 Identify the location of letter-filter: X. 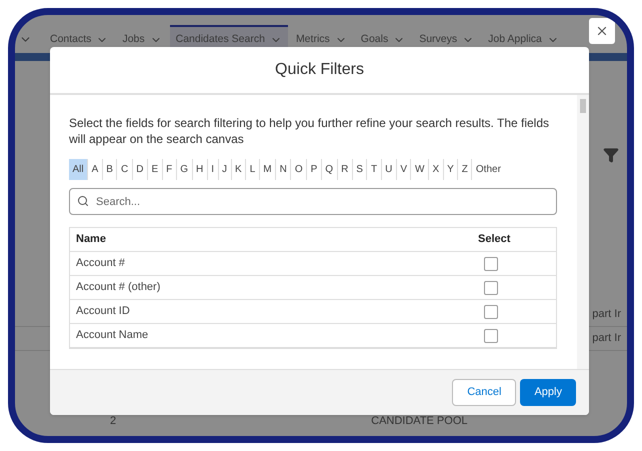
(435, 169).